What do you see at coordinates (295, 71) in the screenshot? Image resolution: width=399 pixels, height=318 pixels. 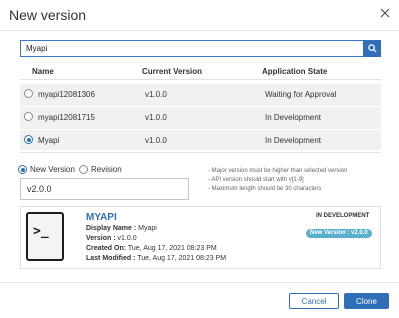 I see `column-header-application-state: Application State` at bounding box center [295, 71].